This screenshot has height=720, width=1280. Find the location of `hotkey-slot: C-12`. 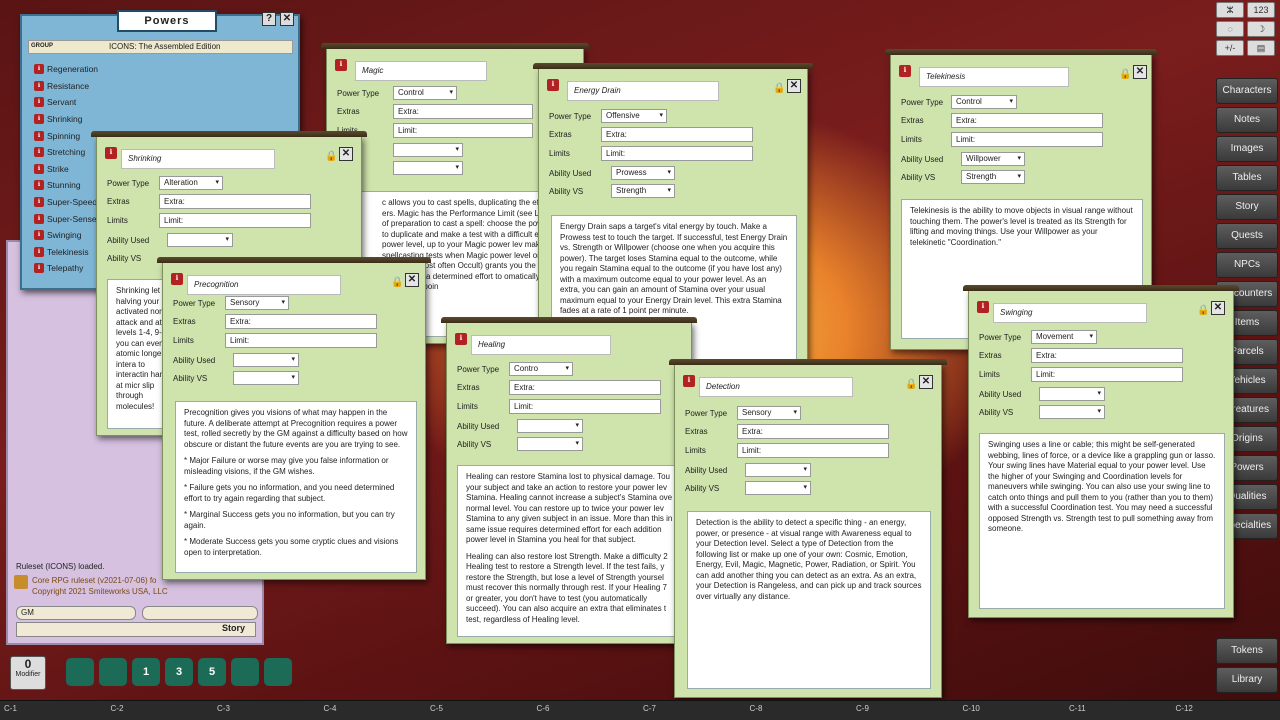

hotkey-slot: C-12 is located at coordinates (1184, 708).